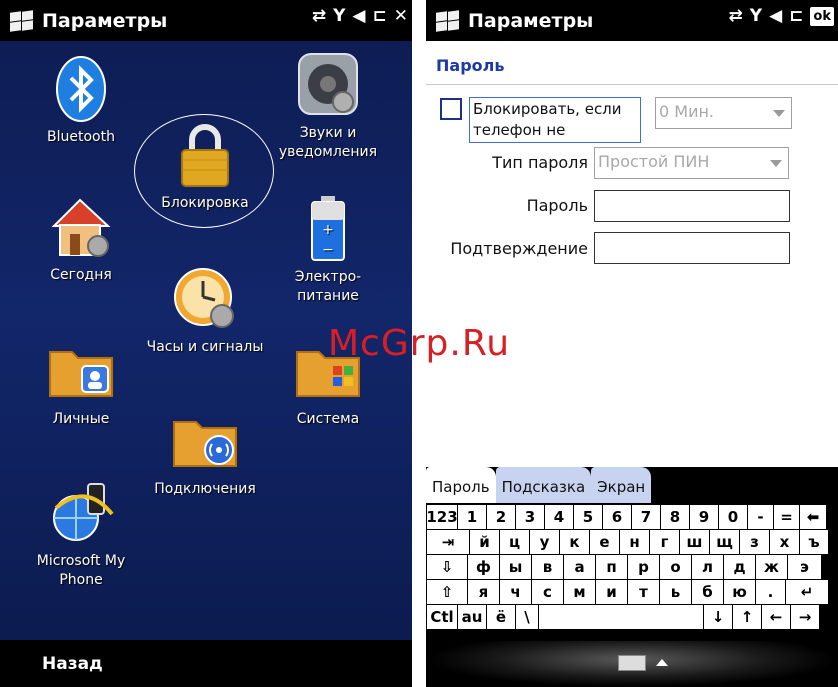 This screenshot has width=838, height=687. What do you see at coordinates (704, 517) in the screenshot?
I see `keyboard-key: 9` at bounding box center [704, 517].